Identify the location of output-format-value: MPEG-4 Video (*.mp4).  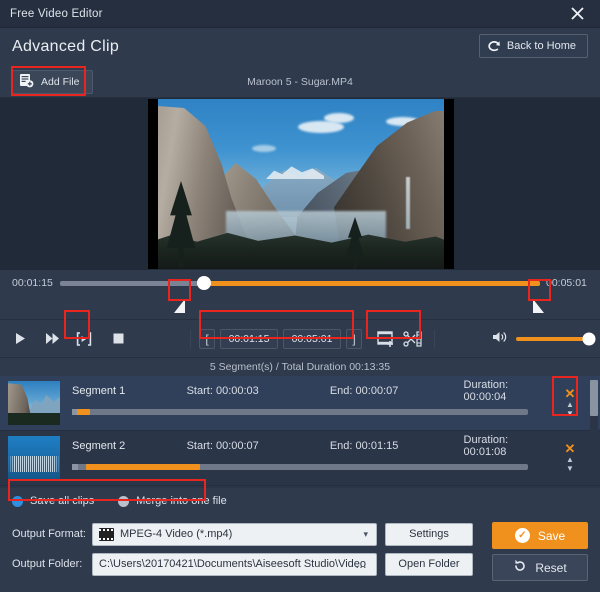
(176, 534).